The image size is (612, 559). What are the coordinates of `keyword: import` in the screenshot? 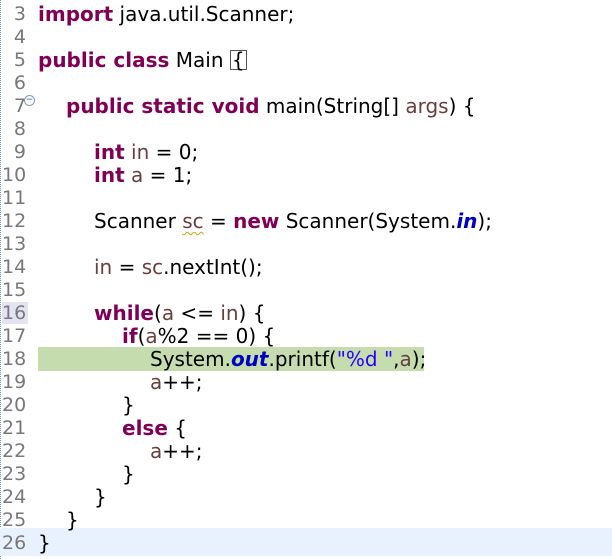 It's located at (76, 14).